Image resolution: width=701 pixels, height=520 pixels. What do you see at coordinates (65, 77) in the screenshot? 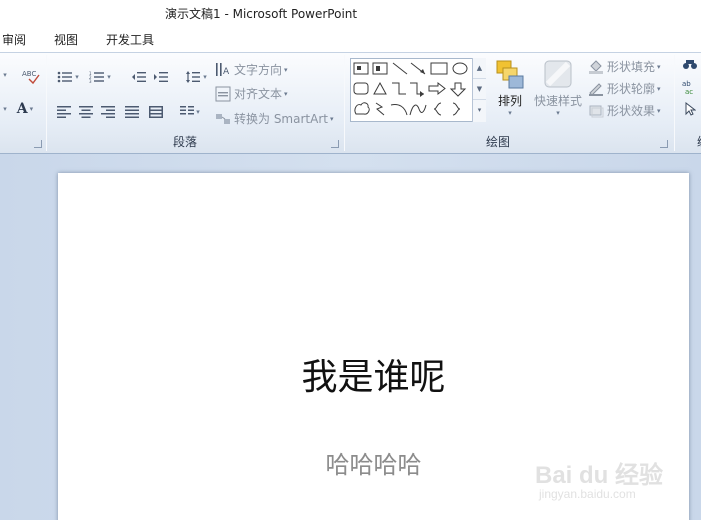
I see `bullets-icon` at bounding box center [65, 77].